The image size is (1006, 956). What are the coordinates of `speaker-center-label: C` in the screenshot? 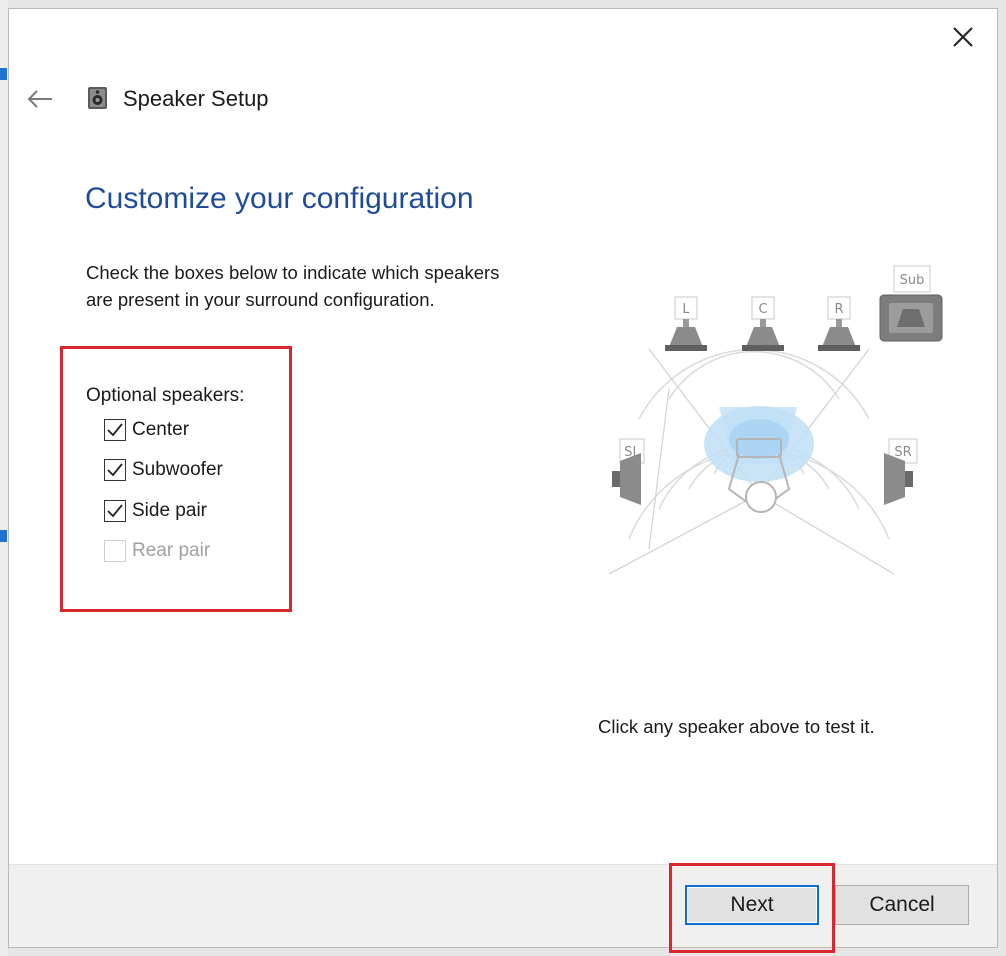 It's located at (762, 309).